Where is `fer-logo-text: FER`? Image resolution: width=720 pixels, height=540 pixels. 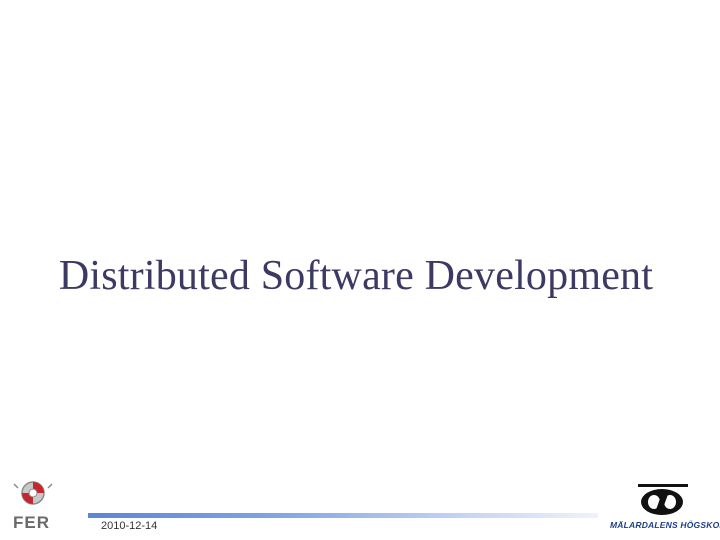
fer-logo-text: FER is located at coordinates (31, 522).